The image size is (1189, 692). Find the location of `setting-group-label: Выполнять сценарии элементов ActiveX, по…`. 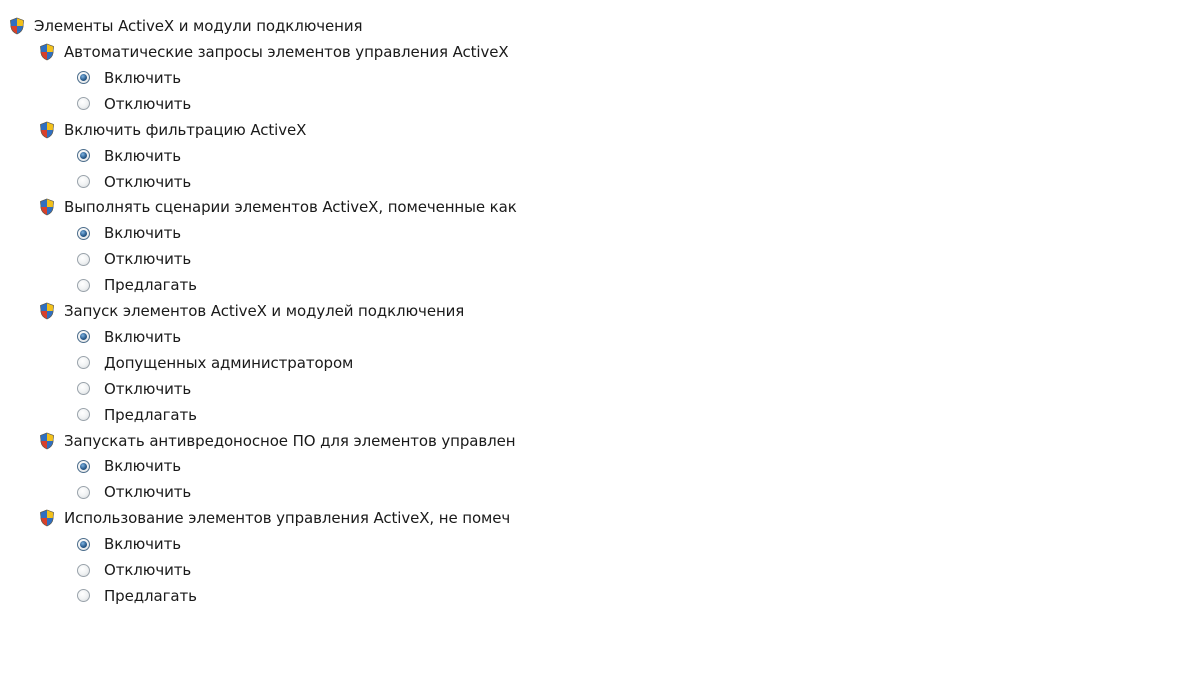

setting-group-label: Выполнять сценарии элементов ActiveX, по… is located at coordinates (290, 207).